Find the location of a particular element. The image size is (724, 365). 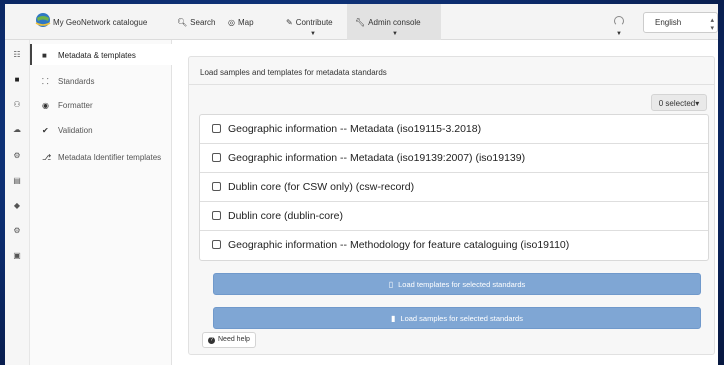

file-icon: ▮ is located at coordinates (393, 318).